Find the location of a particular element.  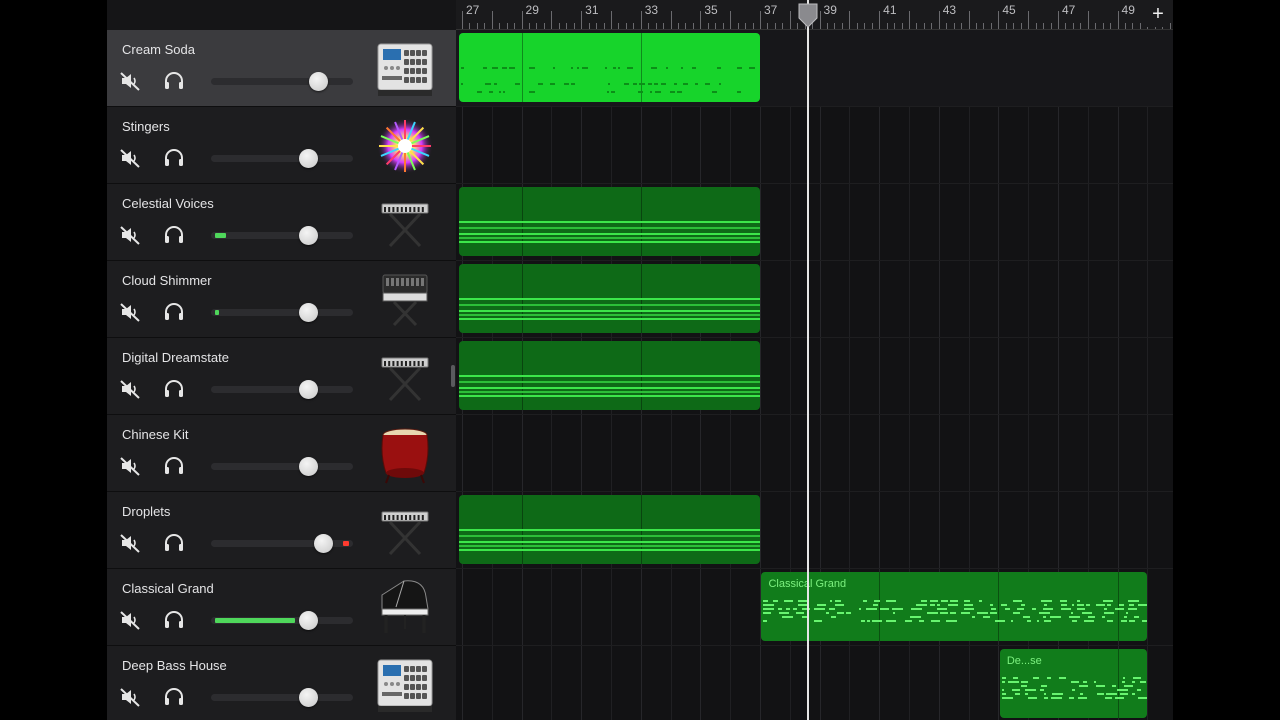

grand-piano-icon is located at coordinates (405, 608).